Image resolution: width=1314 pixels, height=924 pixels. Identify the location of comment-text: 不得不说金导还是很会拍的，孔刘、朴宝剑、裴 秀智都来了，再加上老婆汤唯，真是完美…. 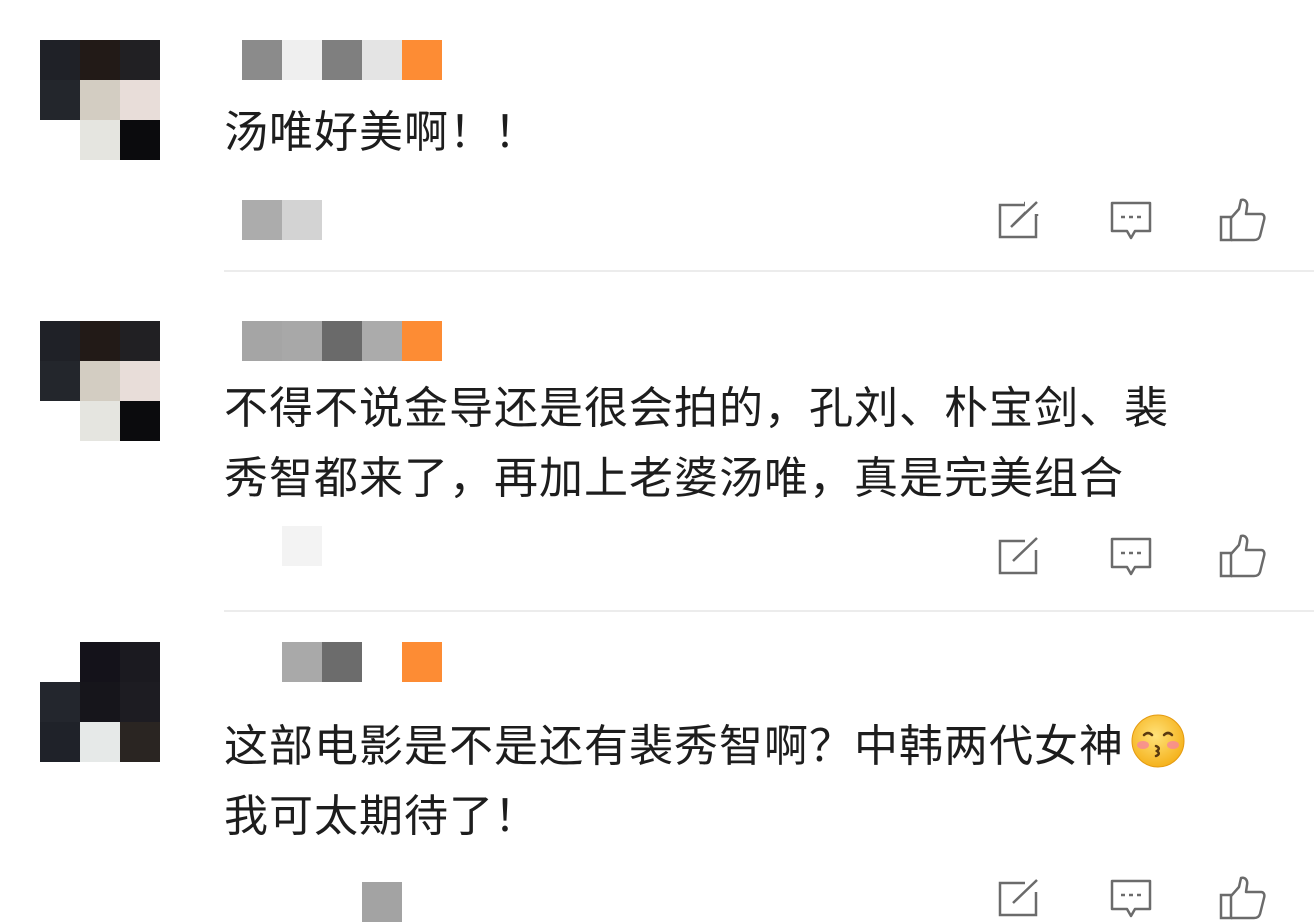
(724, 444).